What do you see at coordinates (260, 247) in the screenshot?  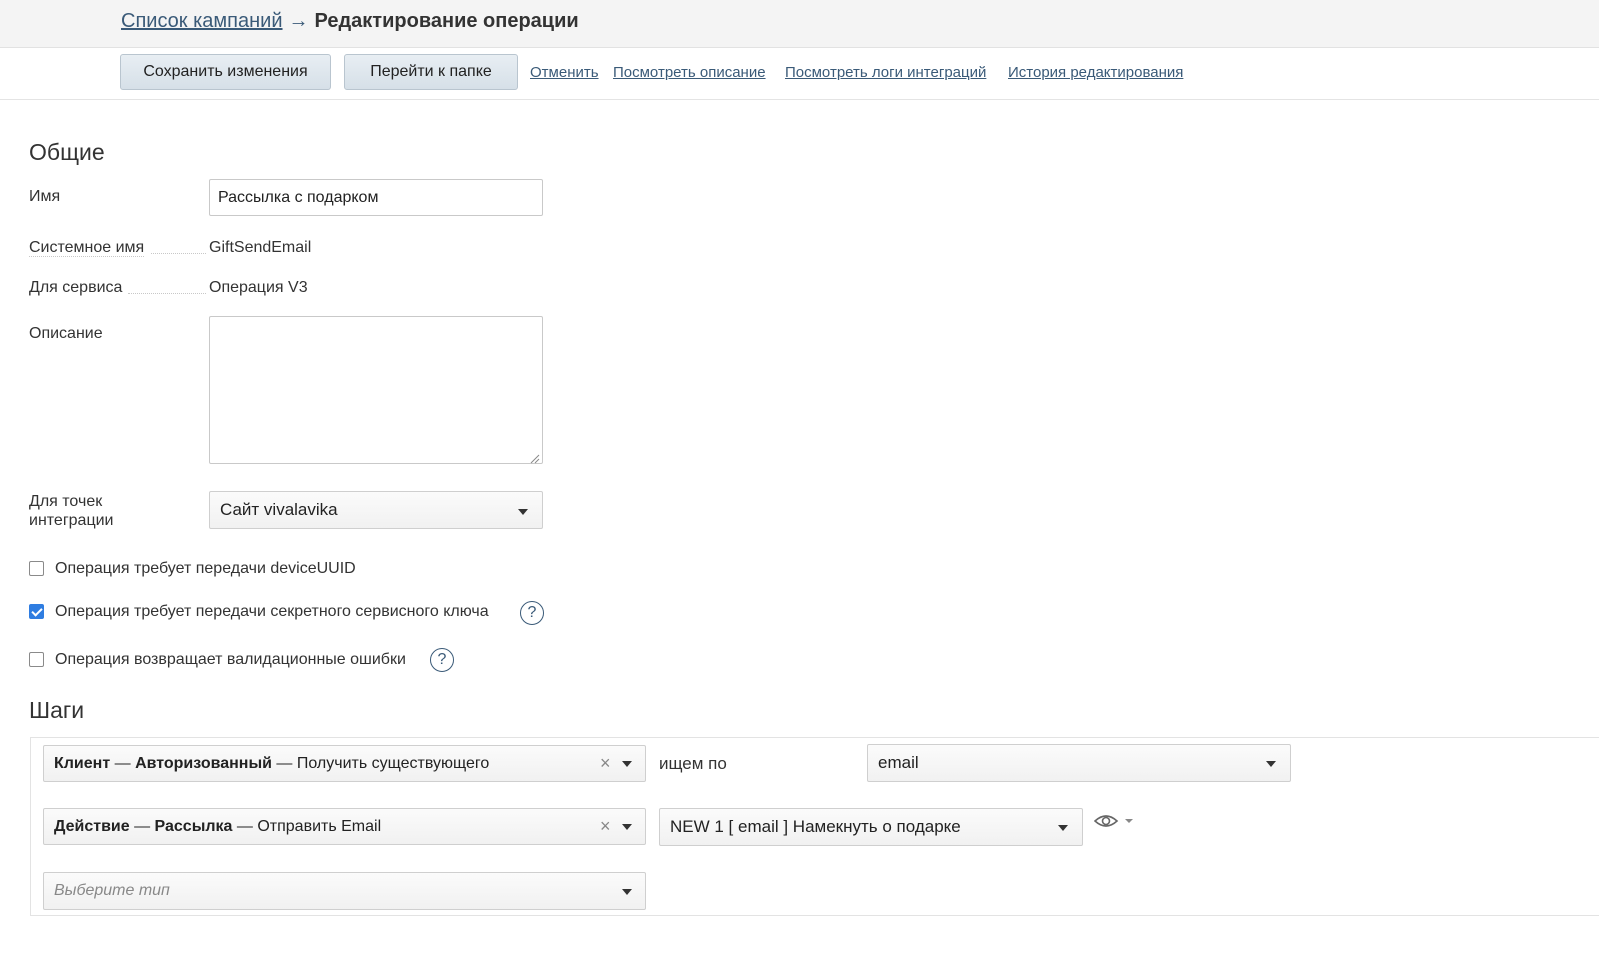 I see `system-name-value: GiftSendEmail` at bounding box center [260, 247].